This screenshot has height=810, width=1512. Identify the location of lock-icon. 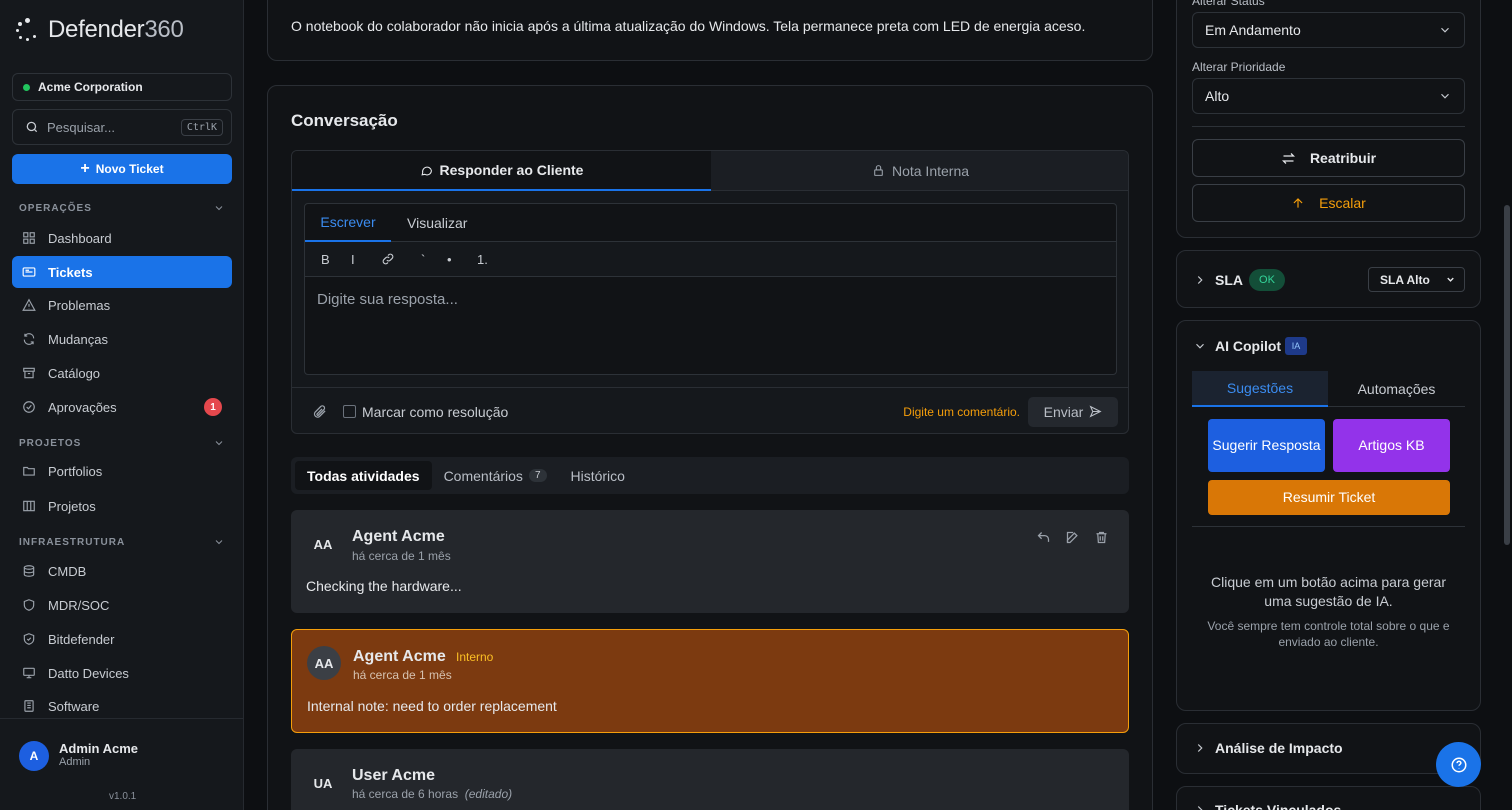
(878, 170).